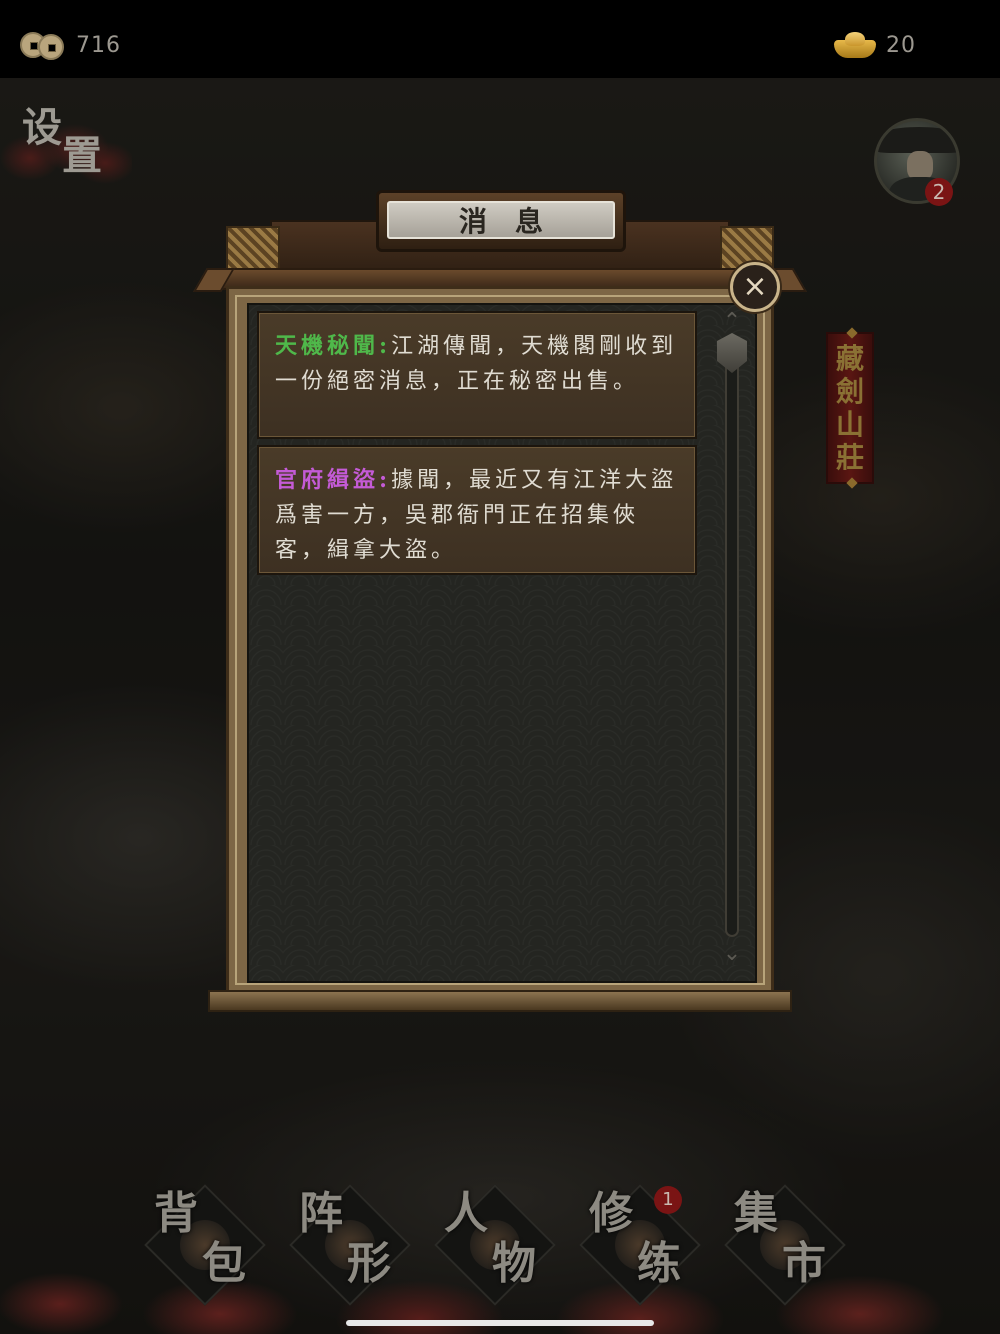 The height and width of the screenshot is (1334, 1000). Describe the element at coordinates (514, 221) in the screenshot. I see `dialog-title: 消息` at that location.